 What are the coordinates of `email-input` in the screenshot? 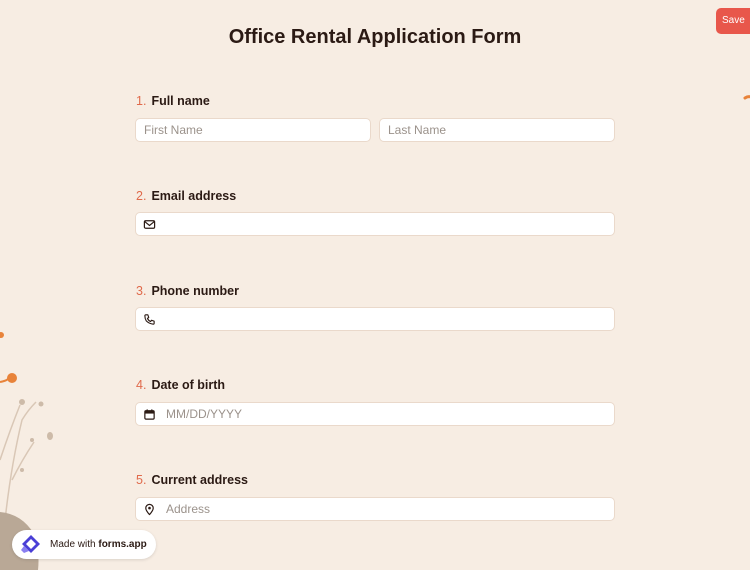 It's located at (375, 224).